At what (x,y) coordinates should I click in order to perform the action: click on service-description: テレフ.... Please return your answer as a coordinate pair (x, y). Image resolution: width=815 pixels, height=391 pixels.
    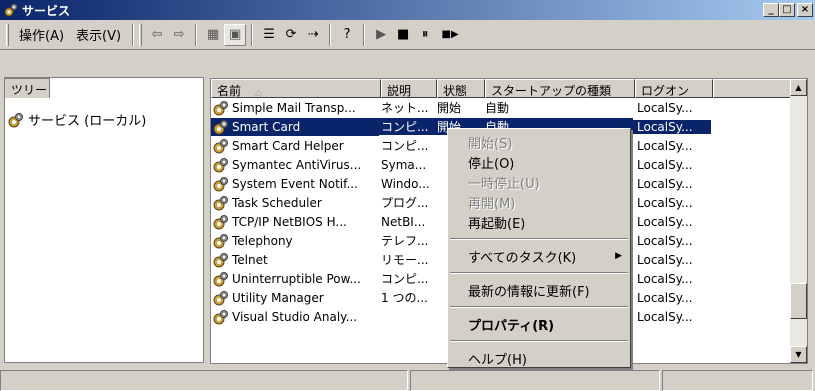
    Looking at the image, I should click on (405, 241).